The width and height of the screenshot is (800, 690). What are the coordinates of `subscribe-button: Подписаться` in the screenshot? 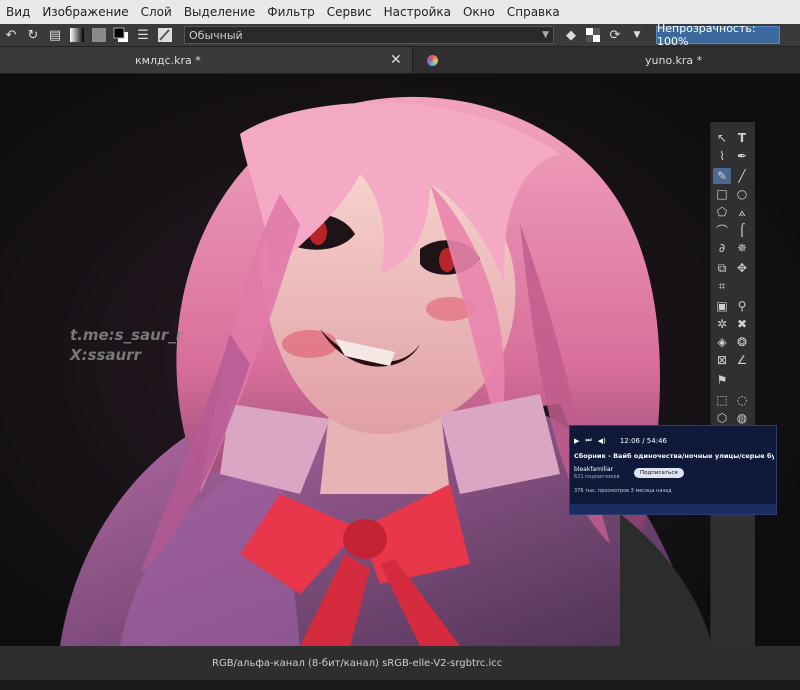 It's located at (659, 473).